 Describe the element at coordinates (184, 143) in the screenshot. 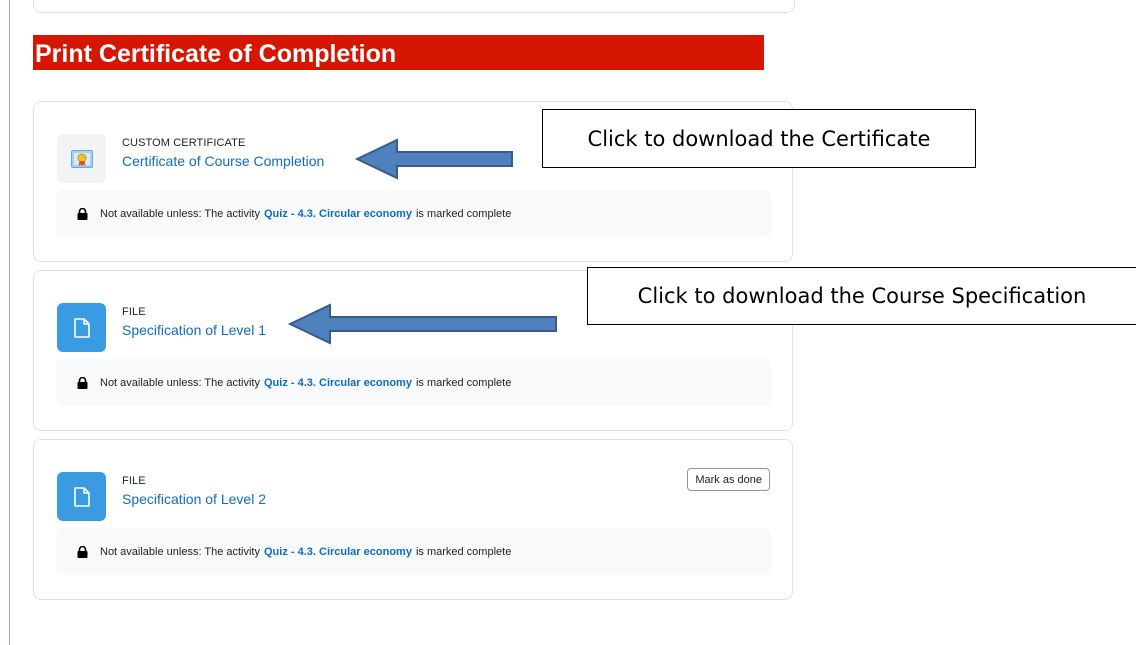

I see `activity-type-label: CUSTOM CERTIFICATE` at that location.